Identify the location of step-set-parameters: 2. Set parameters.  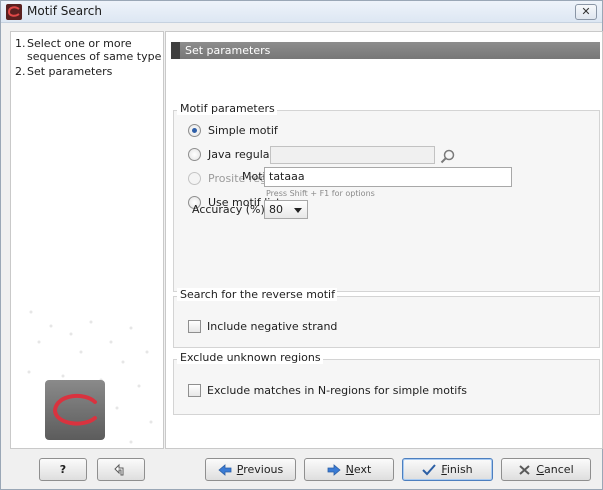
(87, 71).